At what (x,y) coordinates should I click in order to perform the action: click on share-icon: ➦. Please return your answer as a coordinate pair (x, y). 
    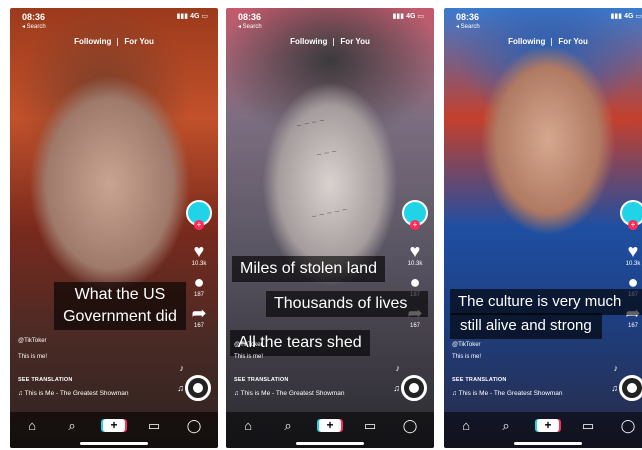
    Looking at the image, I should click on (199, 313).